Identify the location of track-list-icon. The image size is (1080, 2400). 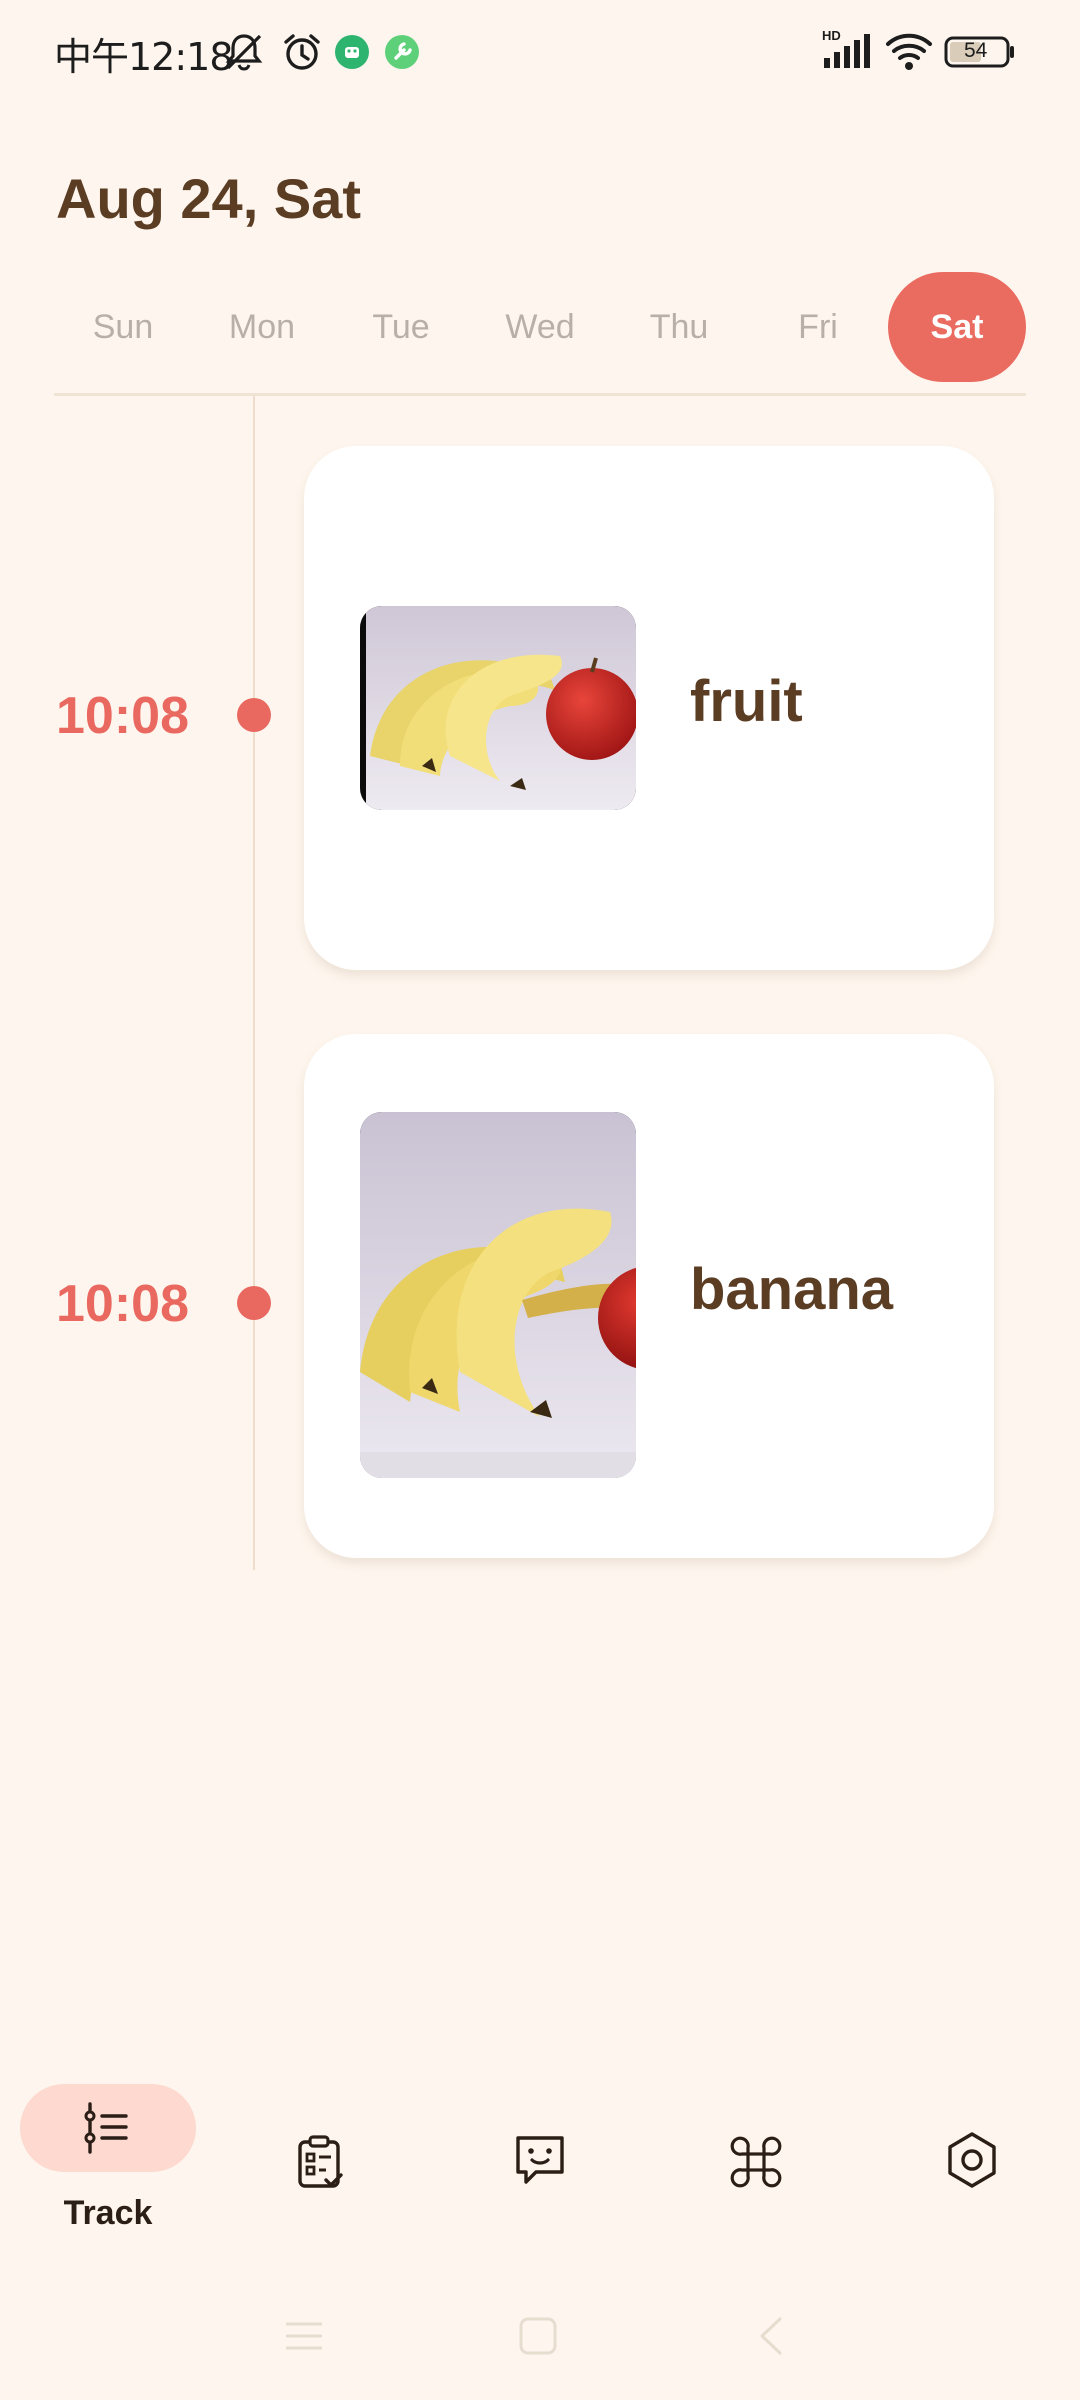
(108, 2128).